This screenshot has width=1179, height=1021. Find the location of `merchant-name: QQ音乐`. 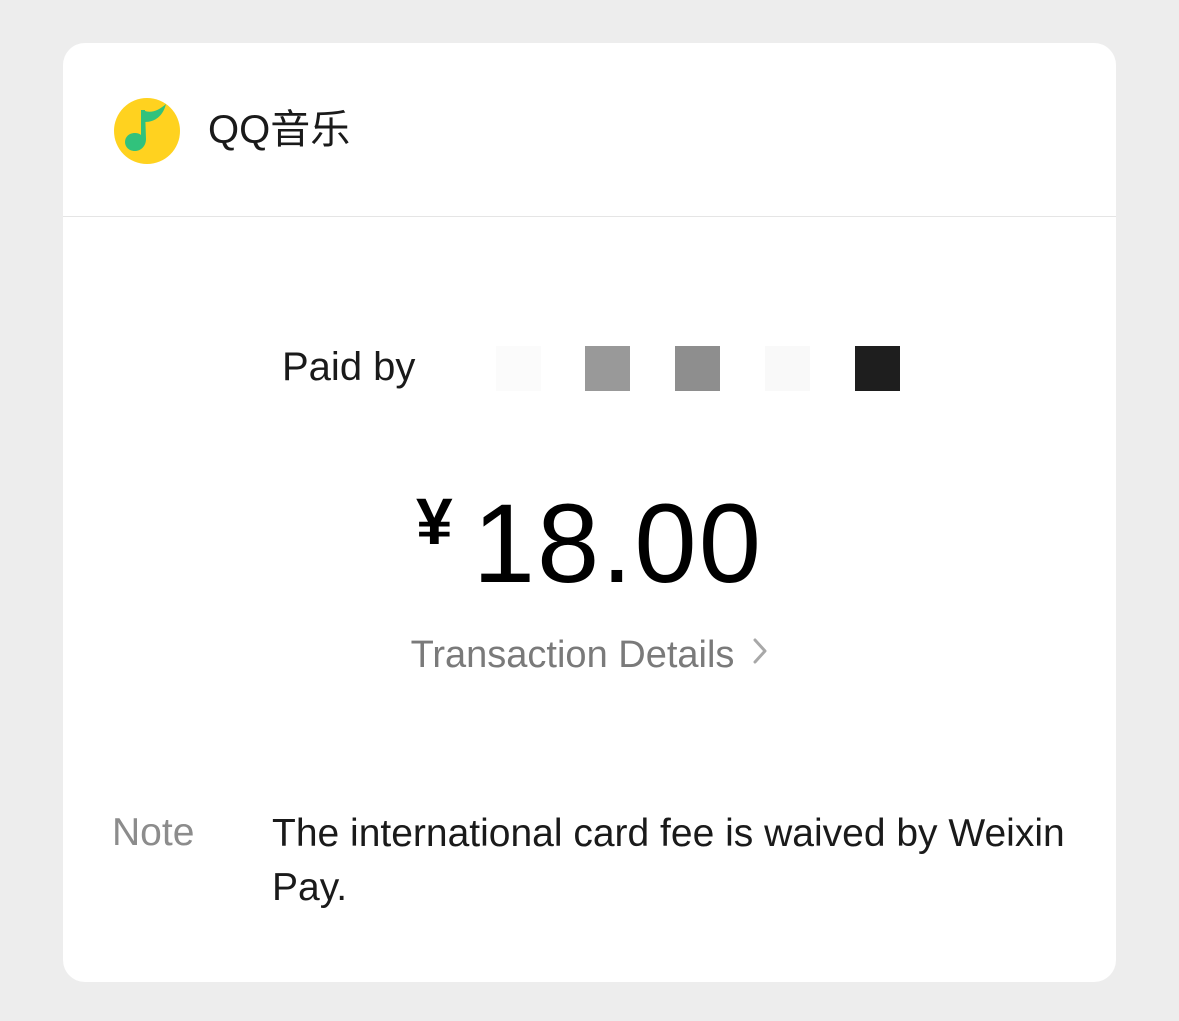

merchant-name: QQ音乐 is located at coordinates (279, 130).